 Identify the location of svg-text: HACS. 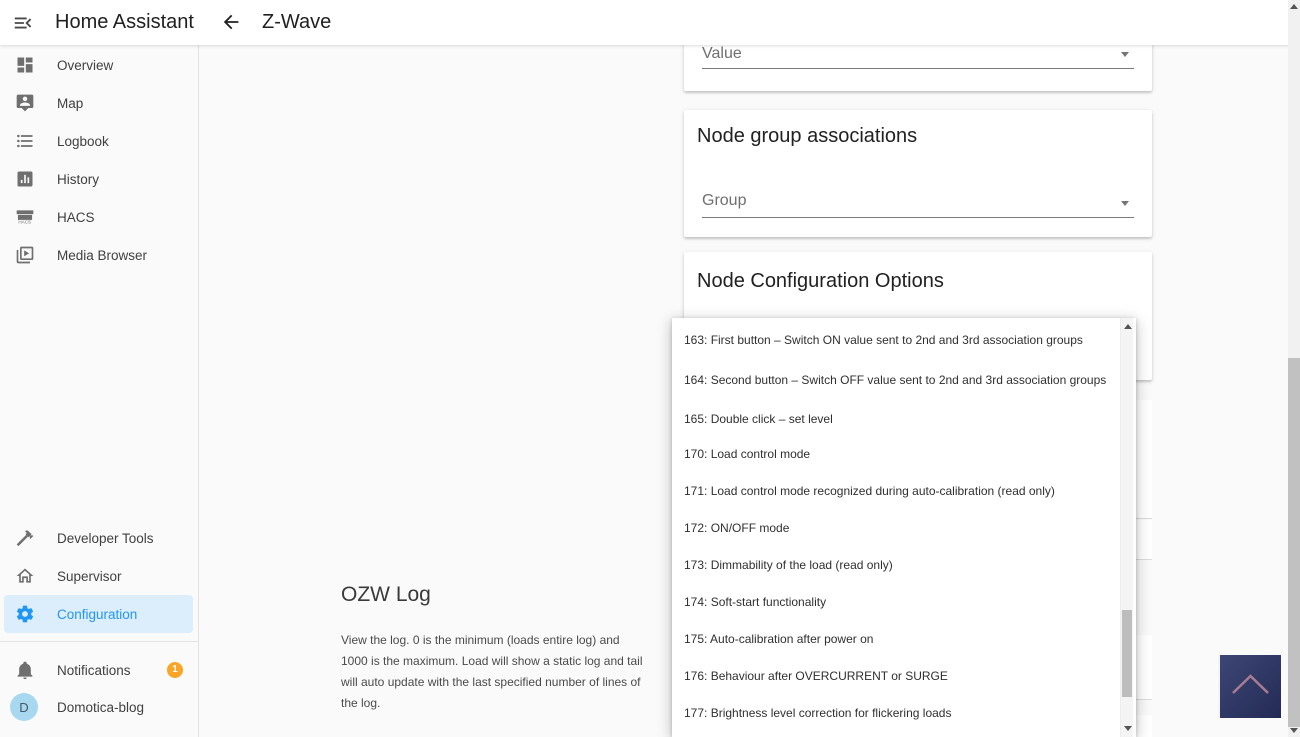
(24, 222).